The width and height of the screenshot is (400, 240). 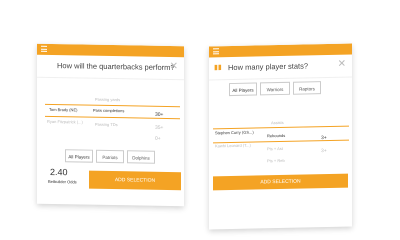 What do you see at coordinates (63, 109) in the screenshot?
I see `left-row1-player: Tom Brady (NE)` at bounding box center [63, 109].